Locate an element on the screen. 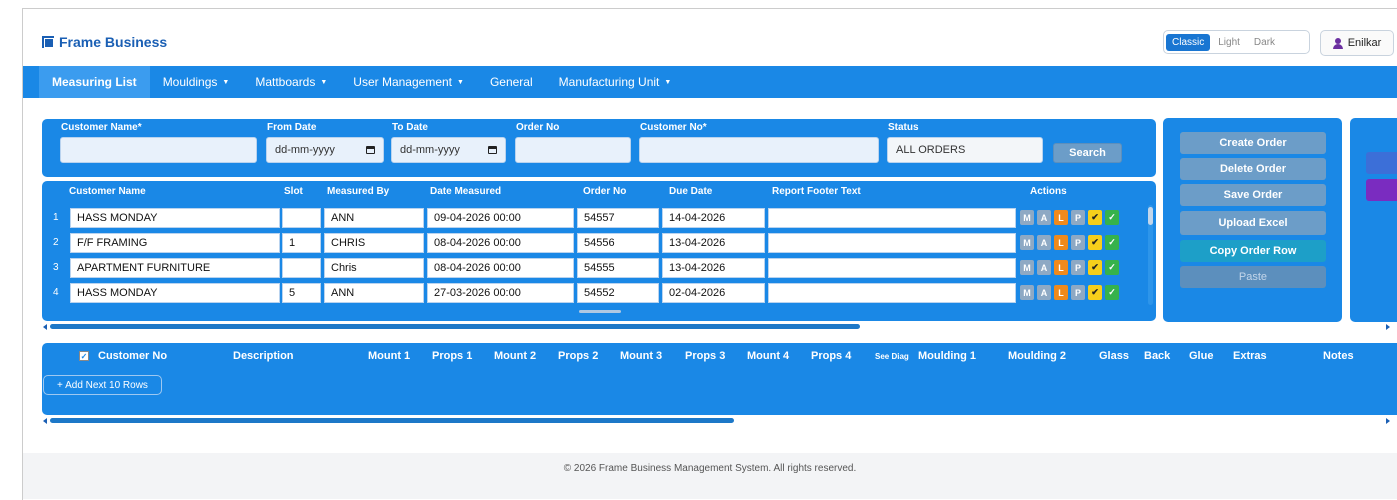 Image resolution: width=1397 pixels, height=500 pixels. theme-light-button: Light is located at coordinates (1229, 42).